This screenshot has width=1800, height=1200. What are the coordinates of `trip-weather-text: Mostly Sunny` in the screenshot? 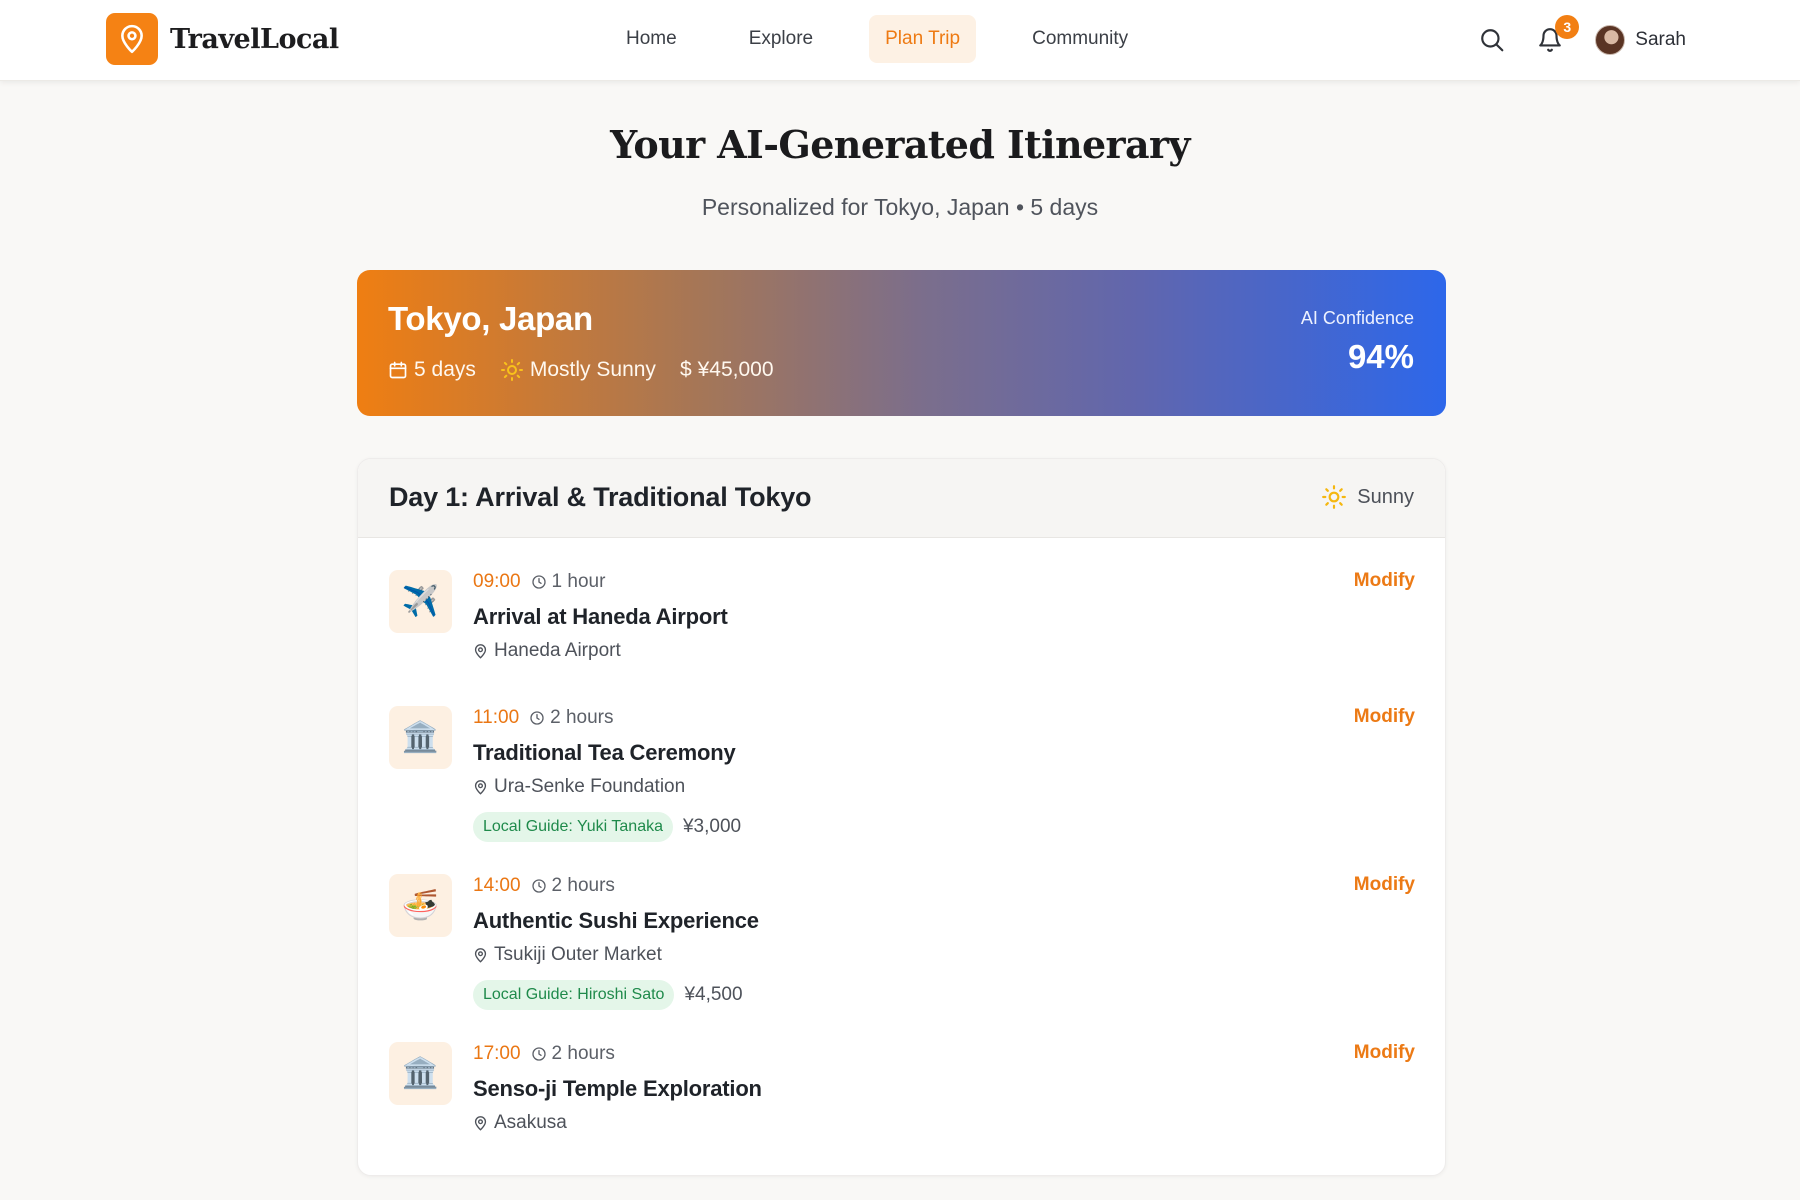 It's located at (592, 369).